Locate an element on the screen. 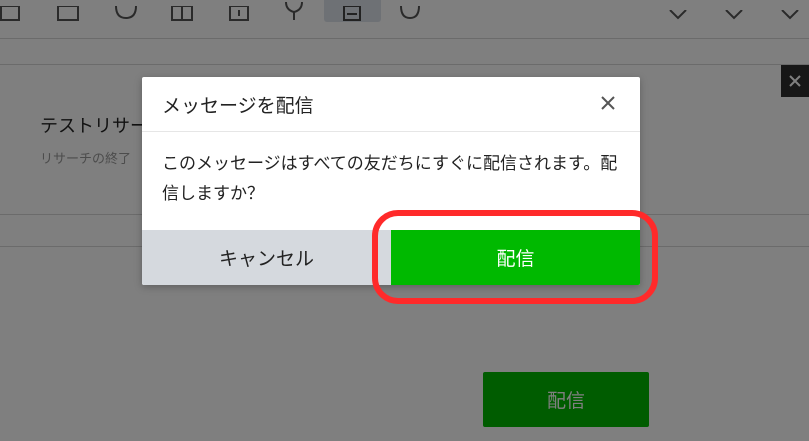 Image resolution: width=809 pixels, height=441 pixels. dialog-footer: キャンセル 配信 is located at coordinates (391, 257).